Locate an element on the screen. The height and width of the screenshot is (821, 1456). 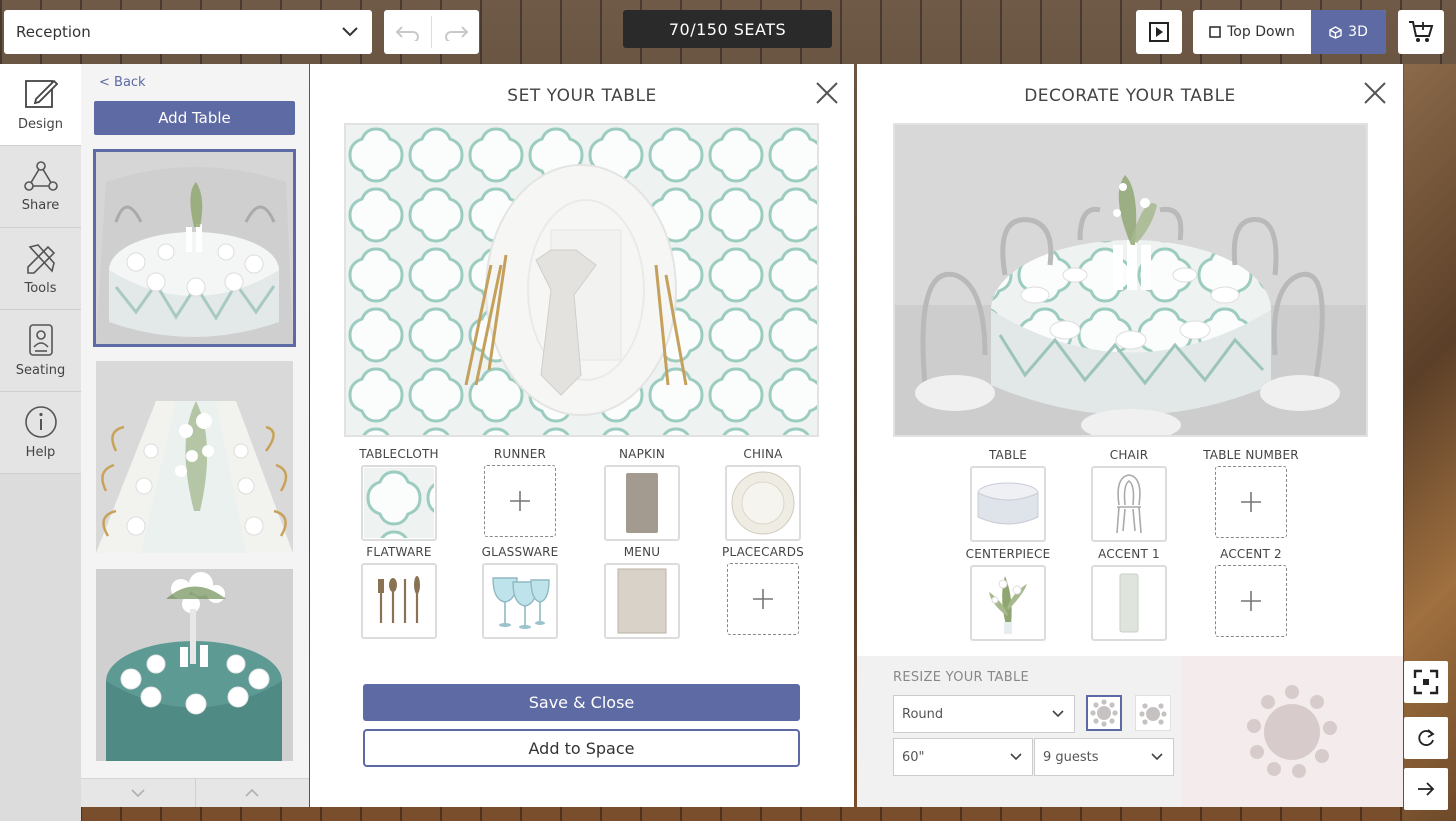
china-swatch is located at coordinates (763, 503).